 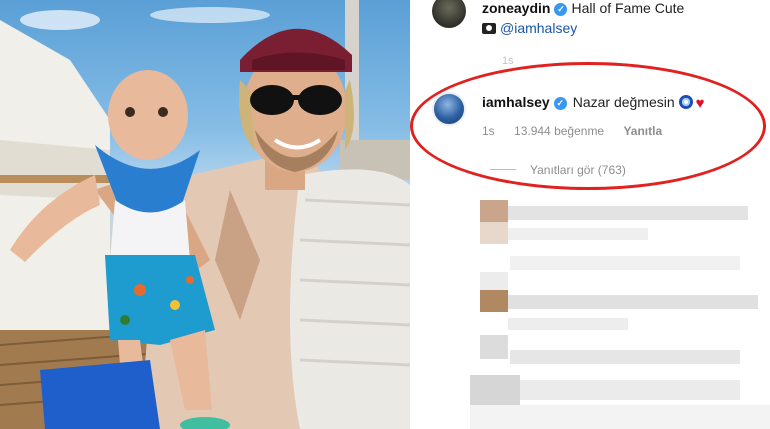 I want to click on comment-header: iamhalsey ✓ Nazar değmesin ♥, so click(x=593, y=103).